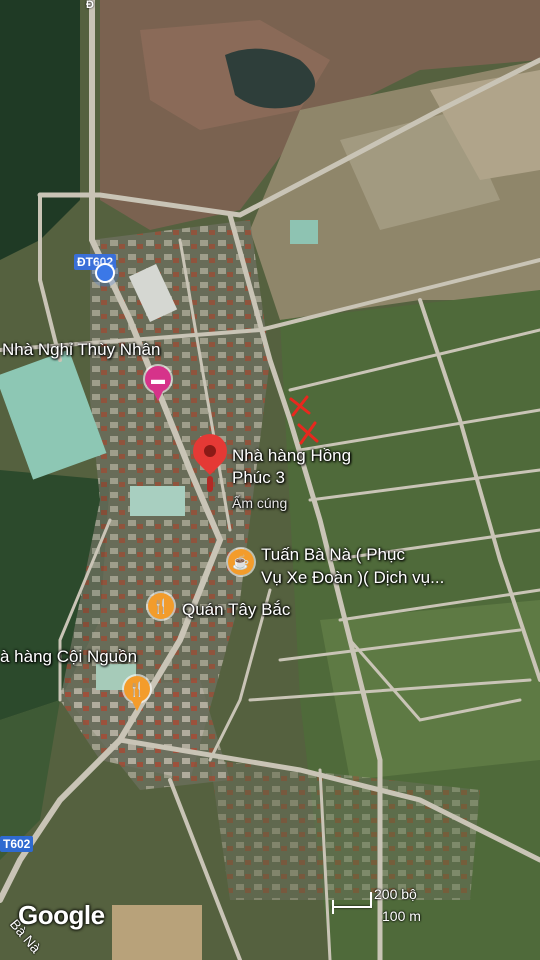 The width and height of the screenshot is (540, 960). What do you see at coordinates (371, 900) in the screenshot?
I see `scale-tick-right` at bounding box center [371, 900].